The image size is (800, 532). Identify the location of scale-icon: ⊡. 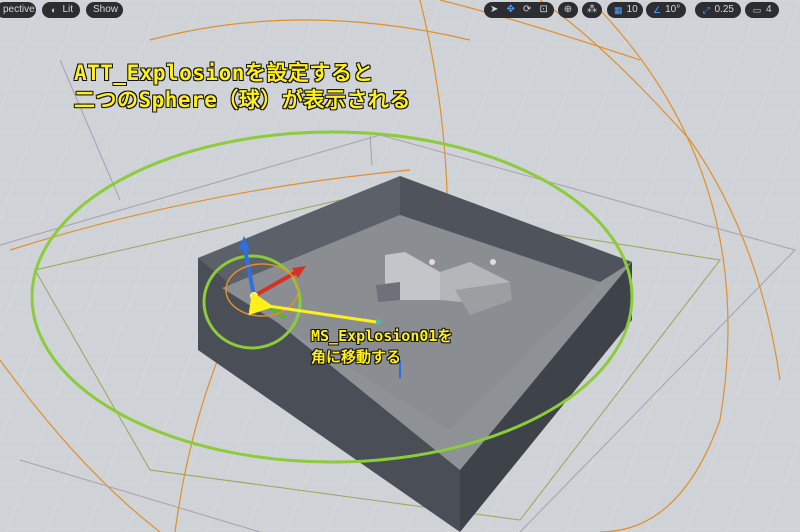
(544, 10).